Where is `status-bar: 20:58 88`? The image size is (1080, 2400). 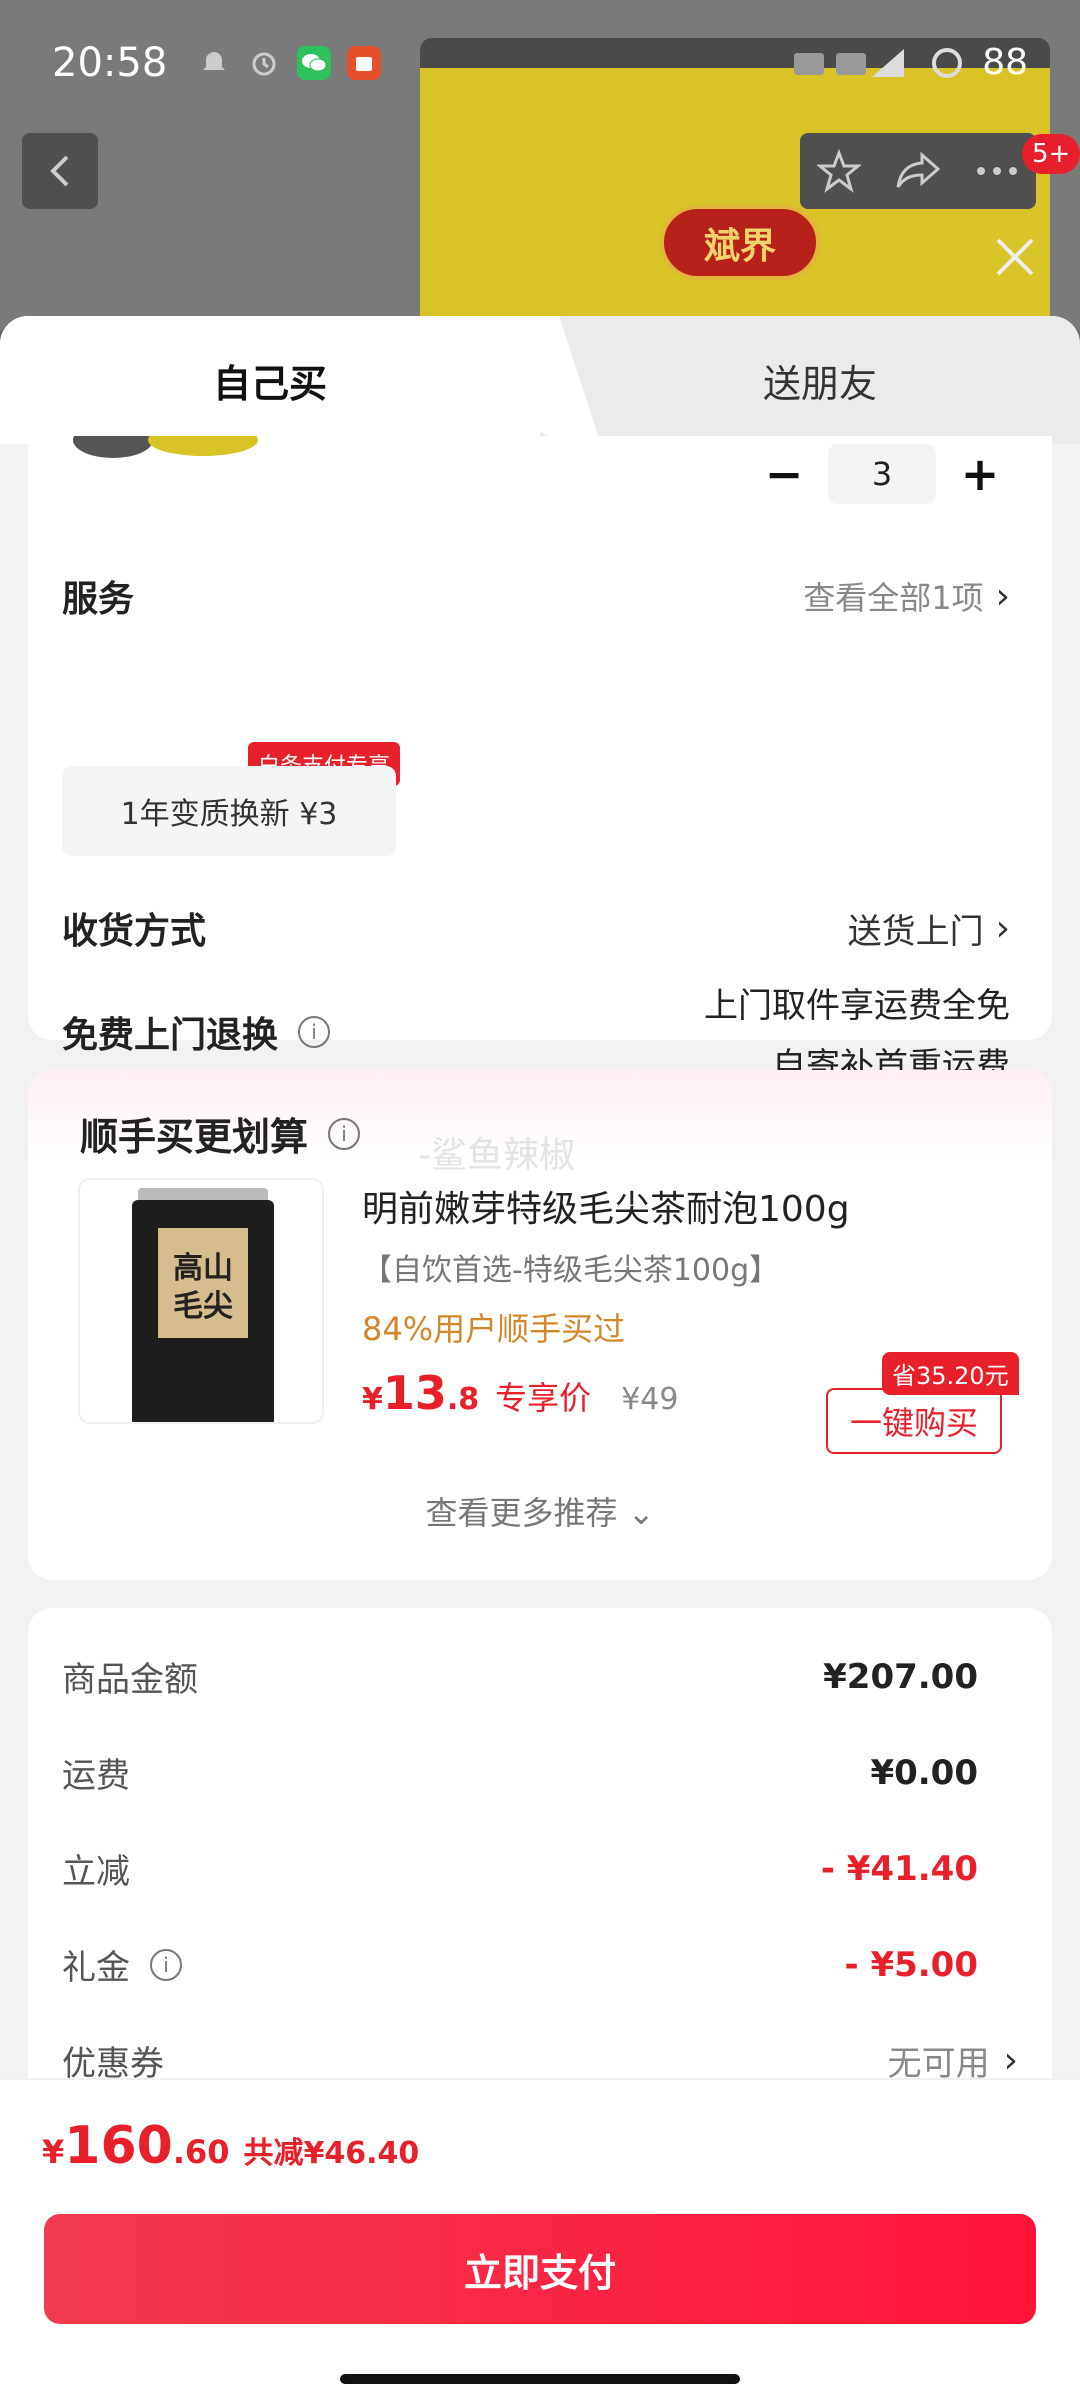 status-bar: 20:58 88 is located at coordinates (540, 62).